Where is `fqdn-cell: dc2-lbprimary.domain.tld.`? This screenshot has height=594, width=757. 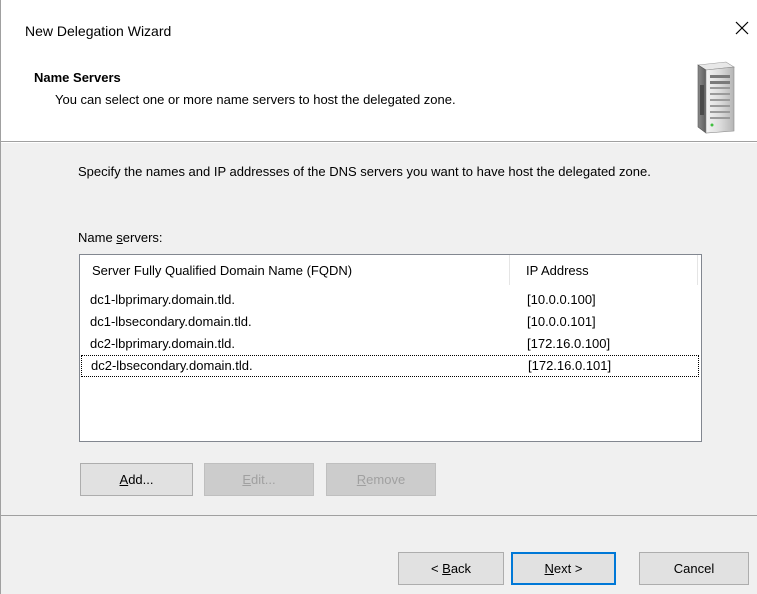
fqdn-cell: dc2-lbprimary.domain.tld. is located at coordinates (162, 343).